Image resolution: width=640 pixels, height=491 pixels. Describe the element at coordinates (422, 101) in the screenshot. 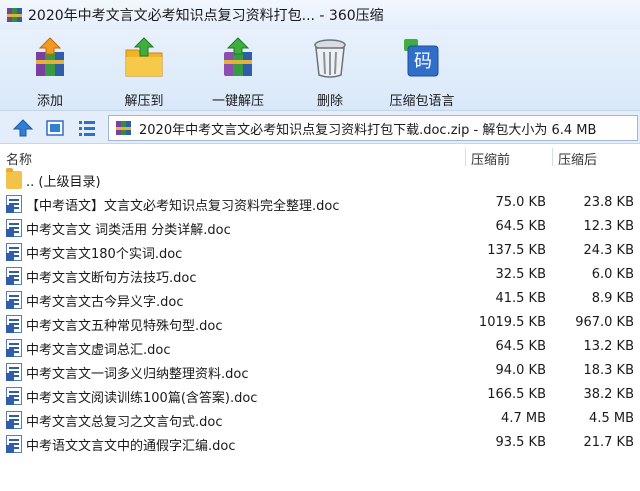

I see `archive-language-button-label: 压缩包语言` at that location.